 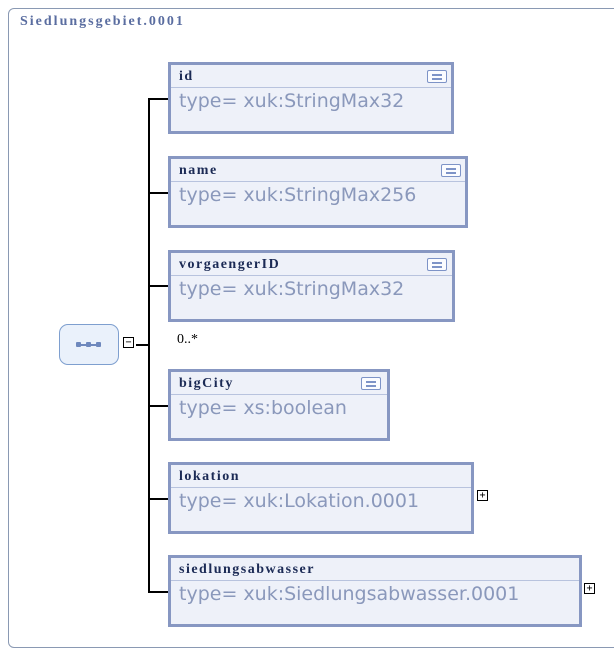 I want to click on element-vorgaengerid: vorgaengerID type= xuk:StringMax32, so click(x=311, y=286).